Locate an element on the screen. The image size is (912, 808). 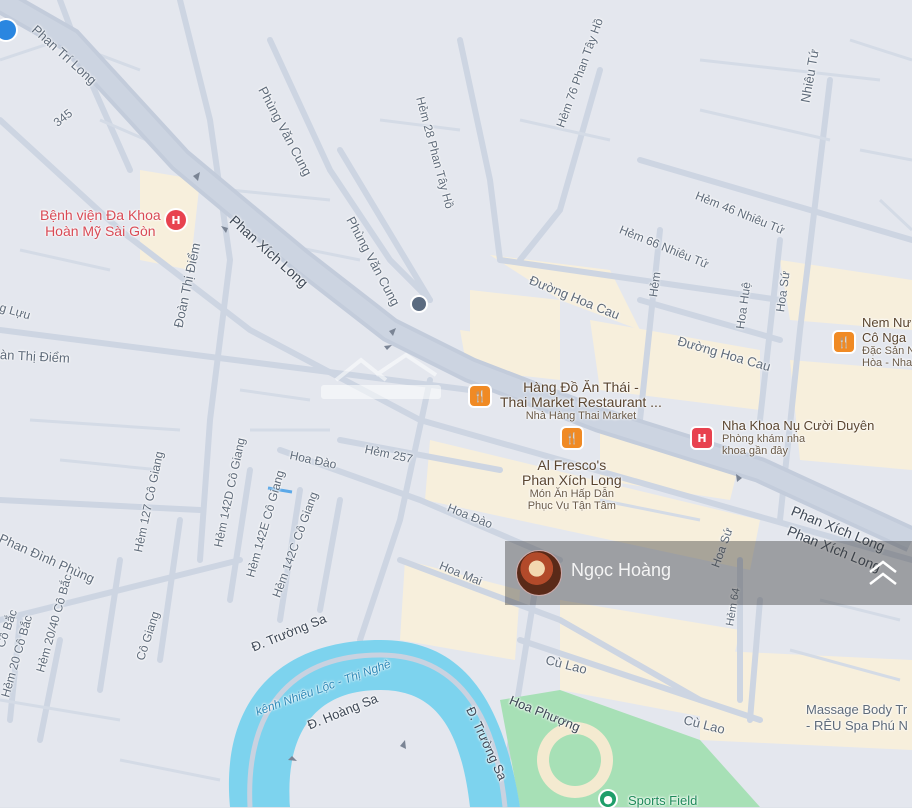
sports-field-label: Sports Field is located at coordinates (662, 800).